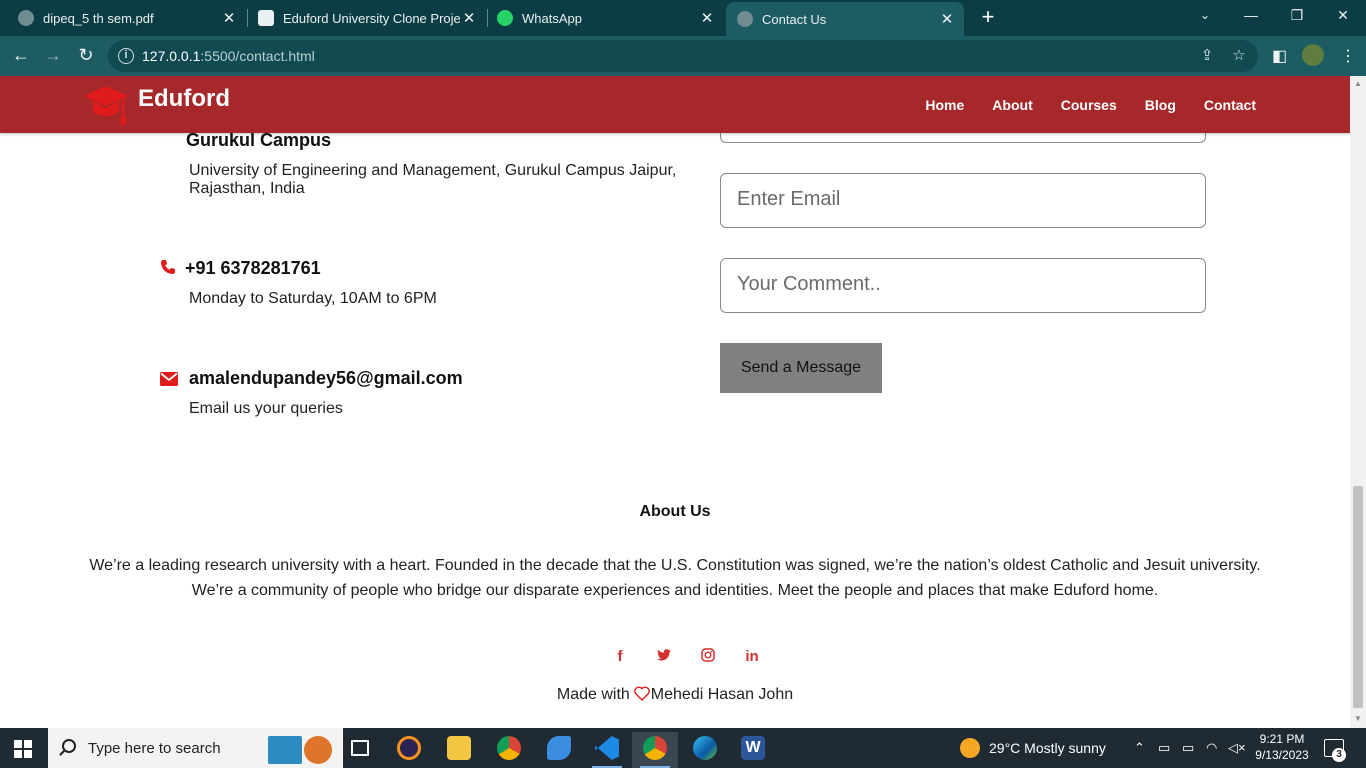 This screenshot has height=768, width=1366. Describe the element at coordinates (1282, 755) in the screenshot. I see `clock-date: 9/13/2023` at that location.